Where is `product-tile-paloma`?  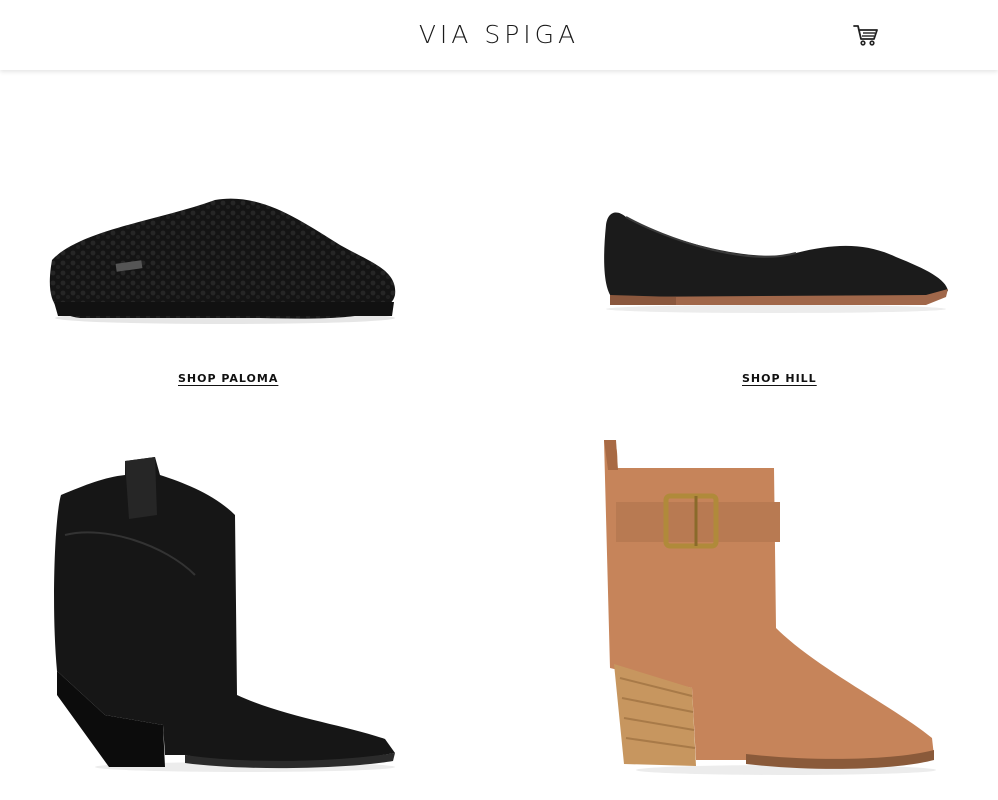 product-tile-paloma is located at coordinates (225, 260).